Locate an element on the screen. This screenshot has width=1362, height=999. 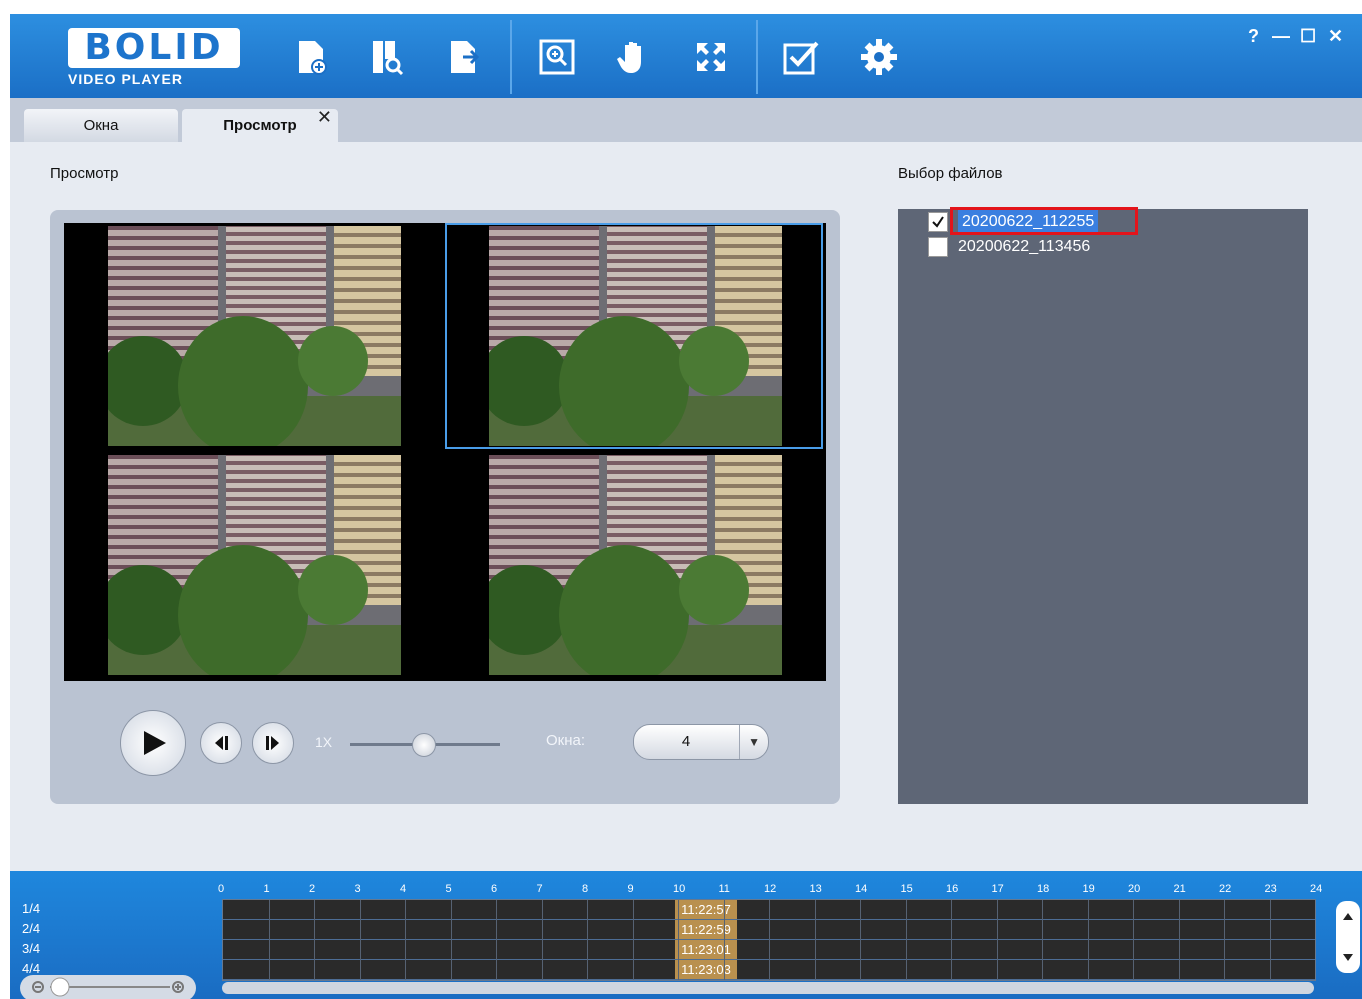
hour-label: 8 is located at coordinates (585, 889).